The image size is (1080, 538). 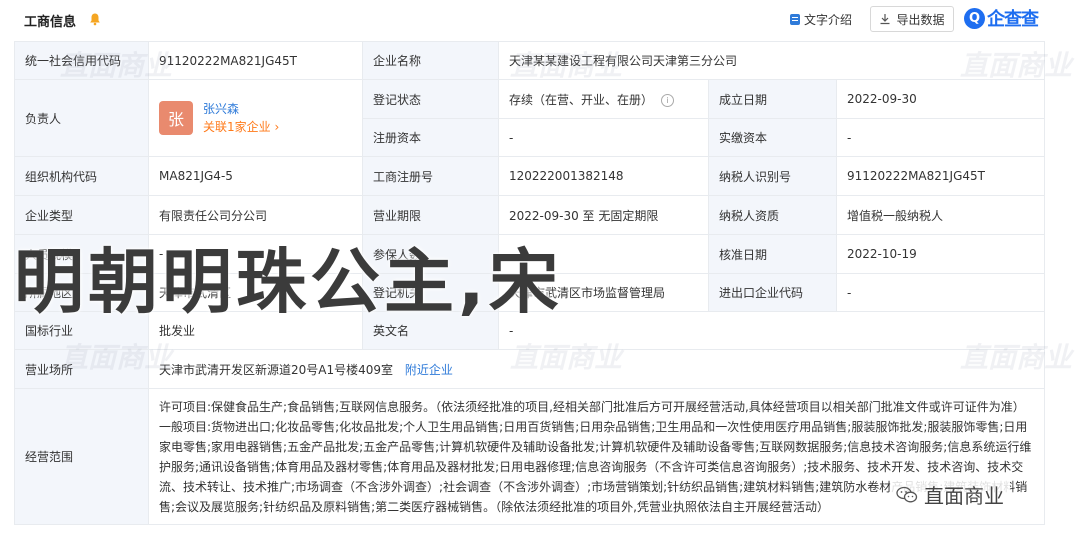 I want to click on reg-status-cell: 存续（在营、开业、在册） i, so click(x=603, y=99).